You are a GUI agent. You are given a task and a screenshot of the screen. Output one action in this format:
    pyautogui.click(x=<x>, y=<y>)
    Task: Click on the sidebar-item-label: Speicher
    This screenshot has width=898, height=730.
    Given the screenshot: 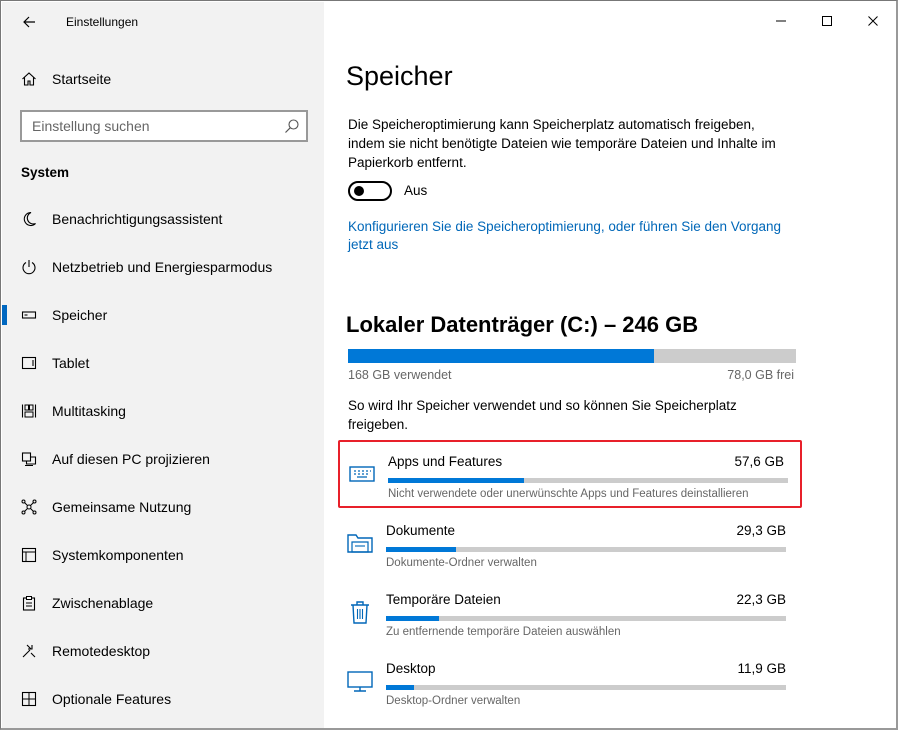 What is the action you would take?
    pyautogui.click(x=80, y=315)
    